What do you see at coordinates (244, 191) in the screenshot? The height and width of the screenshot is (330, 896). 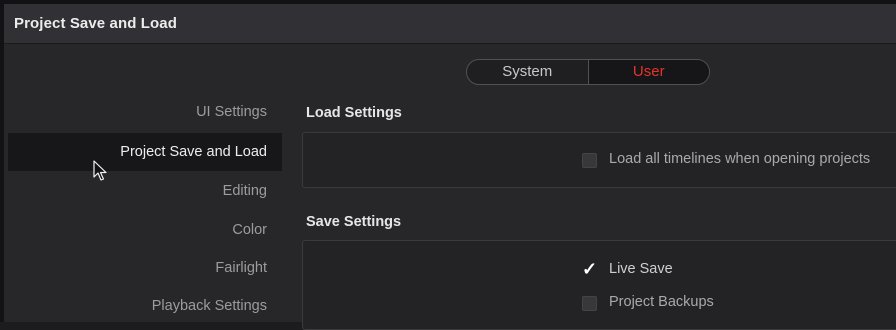 I see `sidebar-item-label: Editing` at bounding box center [244, 191].